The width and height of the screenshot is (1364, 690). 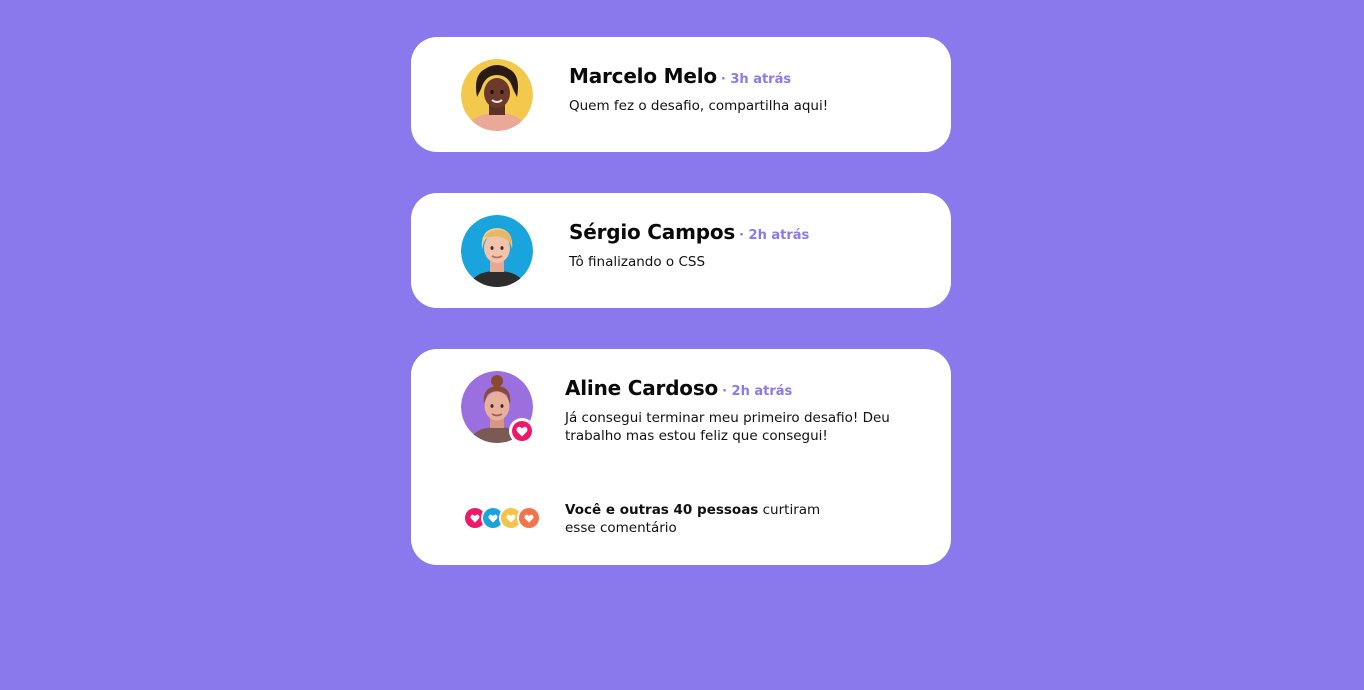 What do you see at coordinates (652, 232) in the screenshot?
I see `author-name: Sérgio Campos` at bounding box center [652, 232].